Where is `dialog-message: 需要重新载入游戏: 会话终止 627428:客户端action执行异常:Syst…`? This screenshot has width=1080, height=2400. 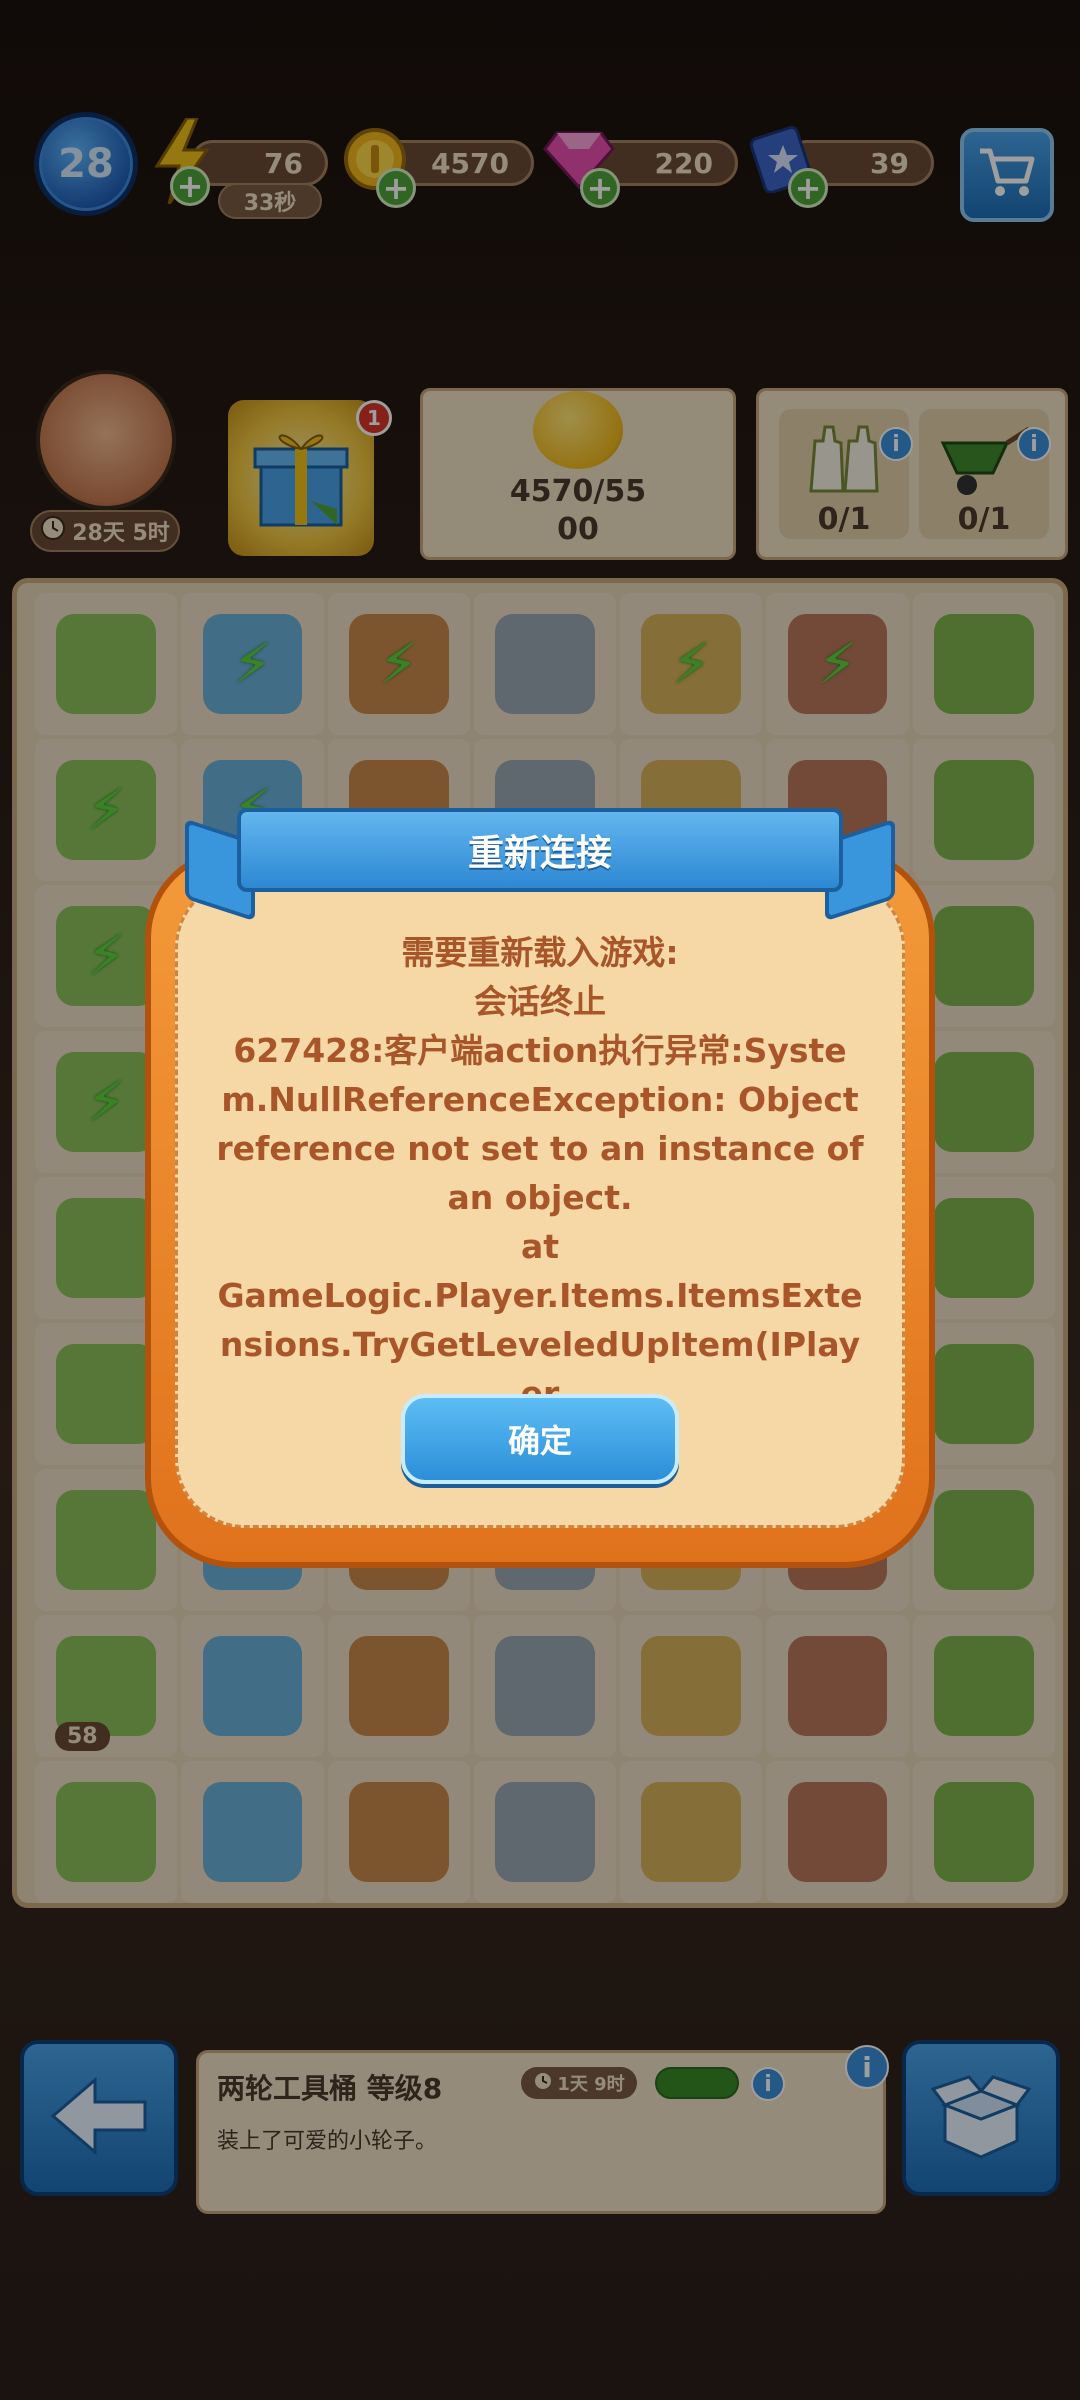
dialog-message: 需要重新载入游戏: 会话终止 627428:客户端action执行异常:Syst… is located at coordinates (540, 1173).